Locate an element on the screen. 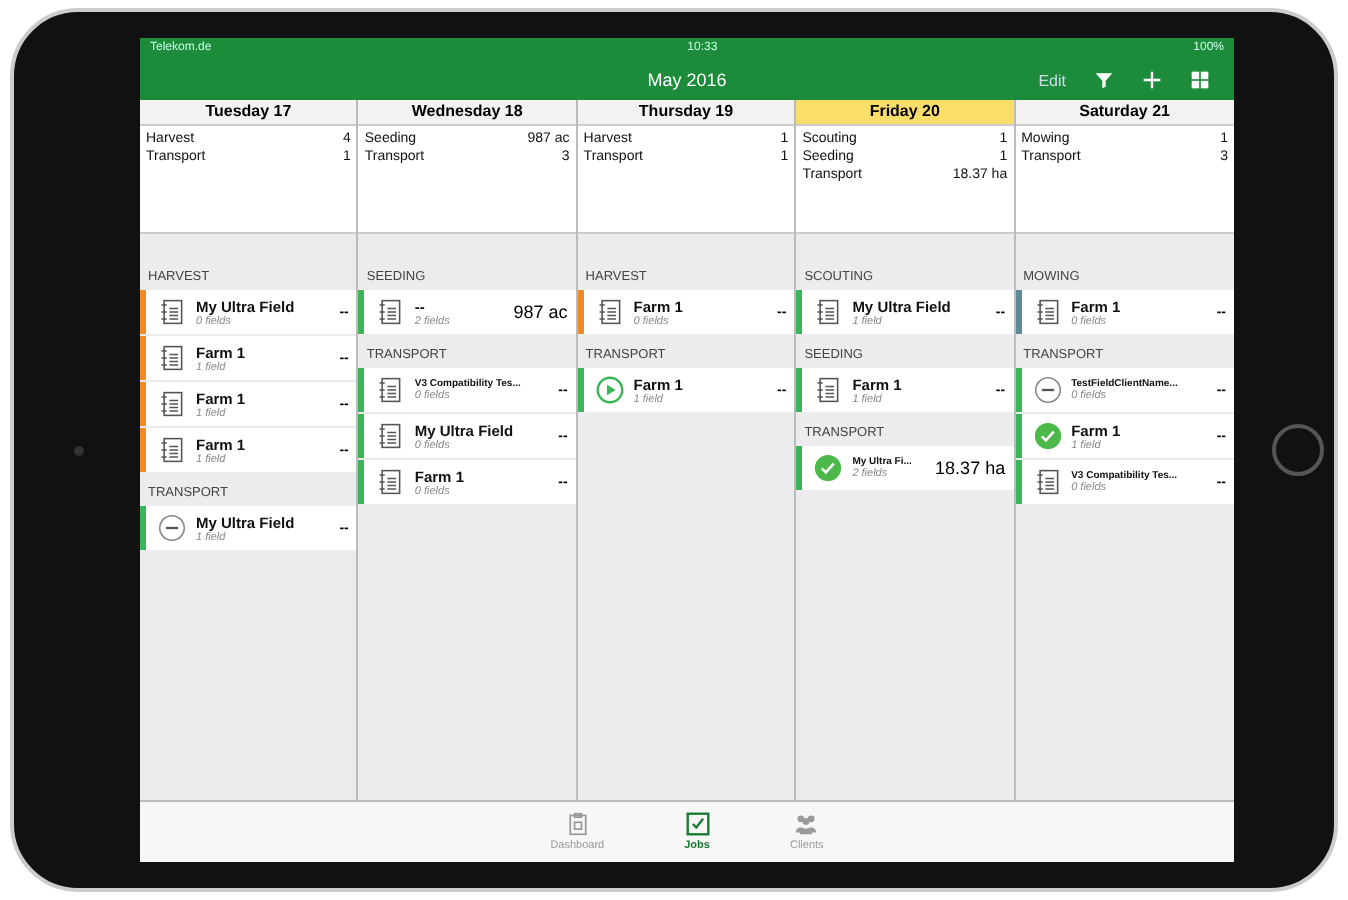 The height and width of the screenshot is (900, 1348). day-header: Tuesday 17 is located at coordinates (248, 113).